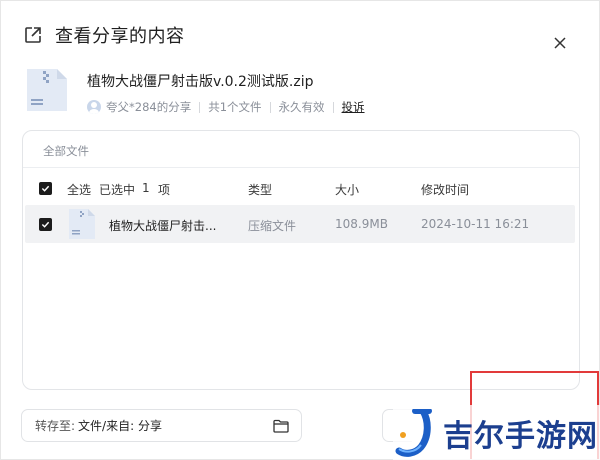 The image size is (600, 460). I want to click on watermark-text: 吉尔手游网, so click(520, 436).